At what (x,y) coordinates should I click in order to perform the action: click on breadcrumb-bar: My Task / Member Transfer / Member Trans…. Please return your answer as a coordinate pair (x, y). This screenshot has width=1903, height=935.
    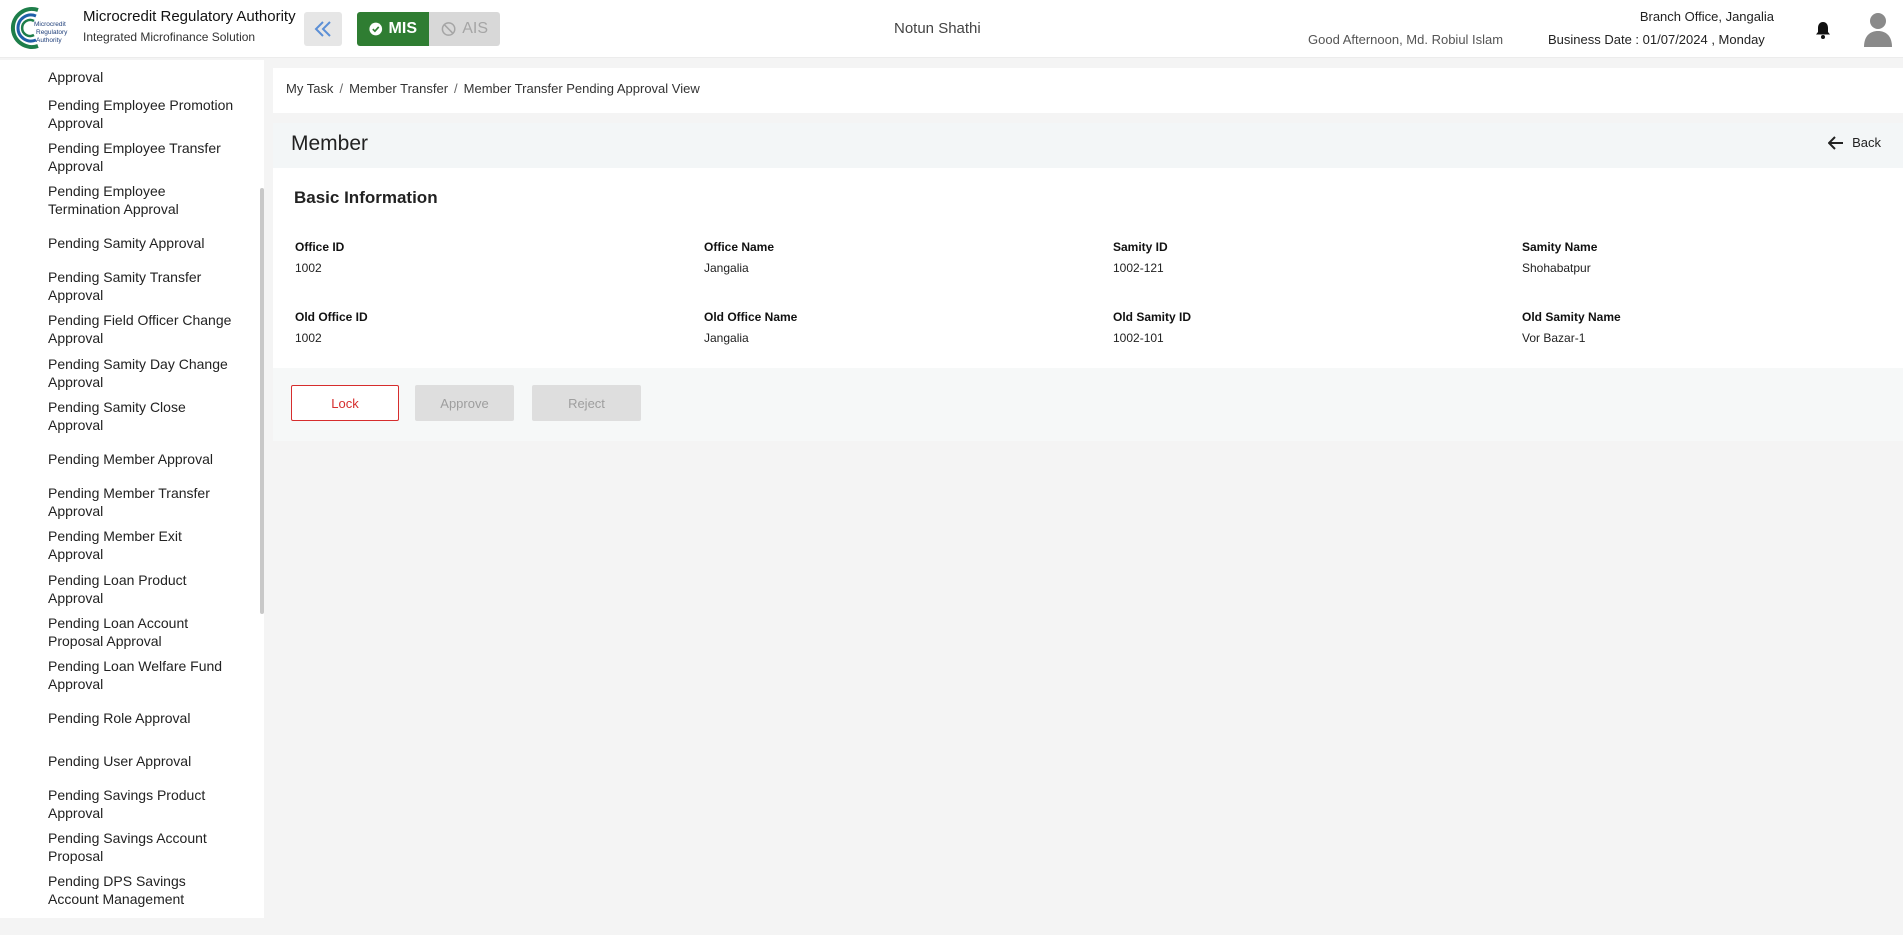
    Looking at the image, I should click on (1088, 90).